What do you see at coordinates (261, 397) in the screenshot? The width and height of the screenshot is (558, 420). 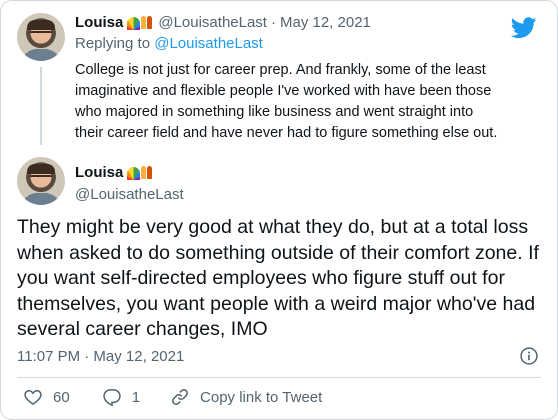 I see `copy-link-label: Copy link to Tweet` at bounding box center [261, 397].